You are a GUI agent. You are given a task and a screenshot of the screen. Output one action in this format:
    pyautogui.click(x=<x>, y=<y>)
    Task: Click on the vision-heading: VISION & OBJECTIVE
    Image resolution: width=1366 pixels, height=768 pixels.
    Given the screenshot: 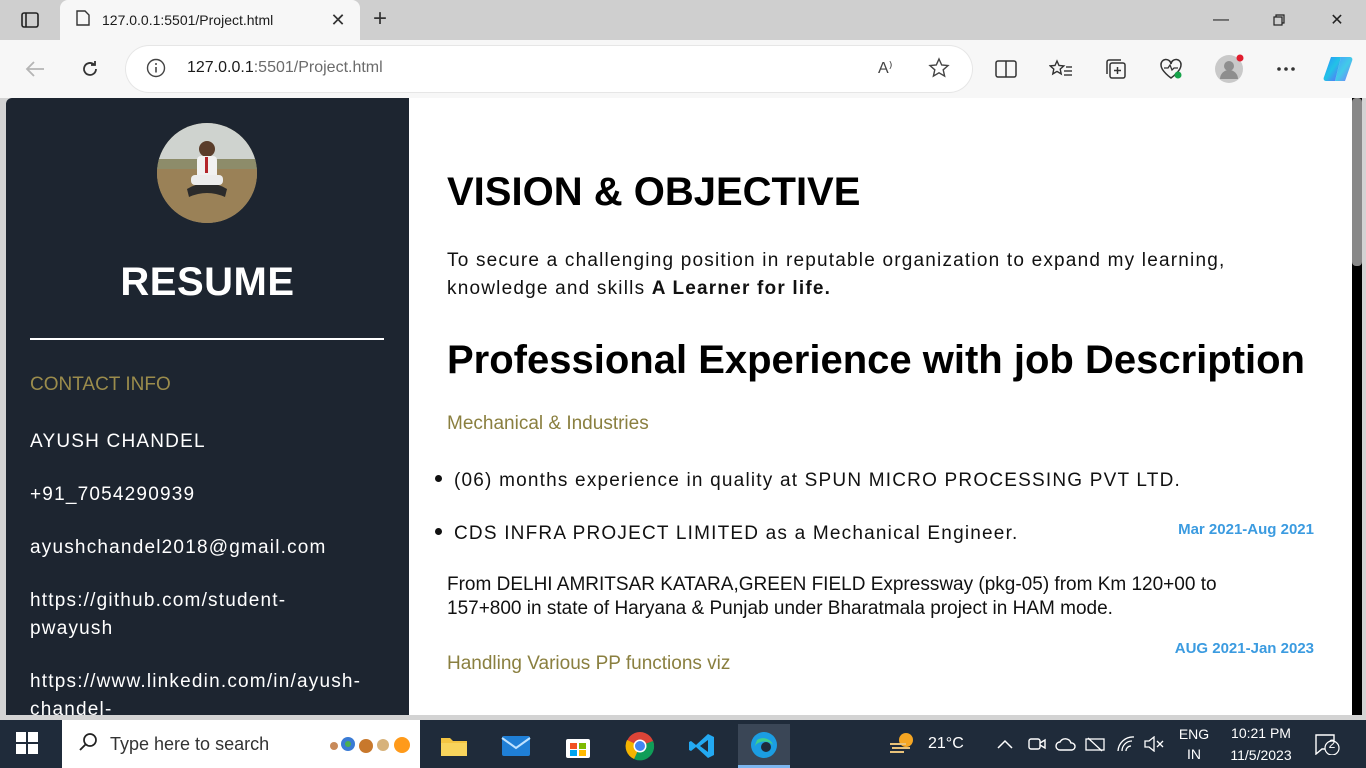 What is the action you would take?
    pyautogui.click(x=654, y=192)
    